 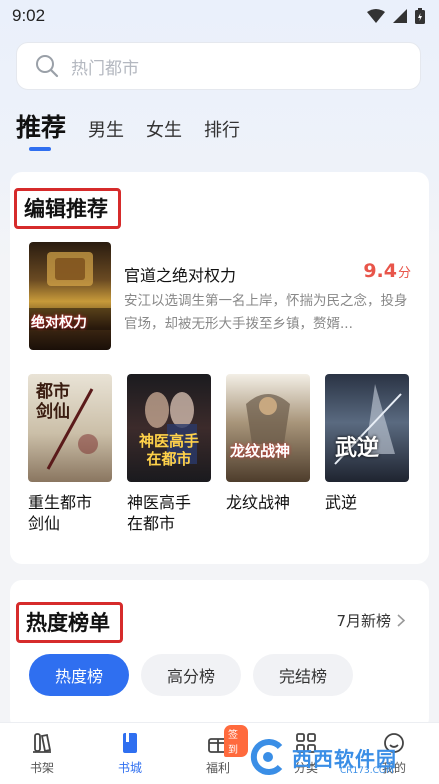 What do you see at coordinates (401, 620) in the screenshot?
I see `chevron-right-icon` at bounding box center [401, 620].